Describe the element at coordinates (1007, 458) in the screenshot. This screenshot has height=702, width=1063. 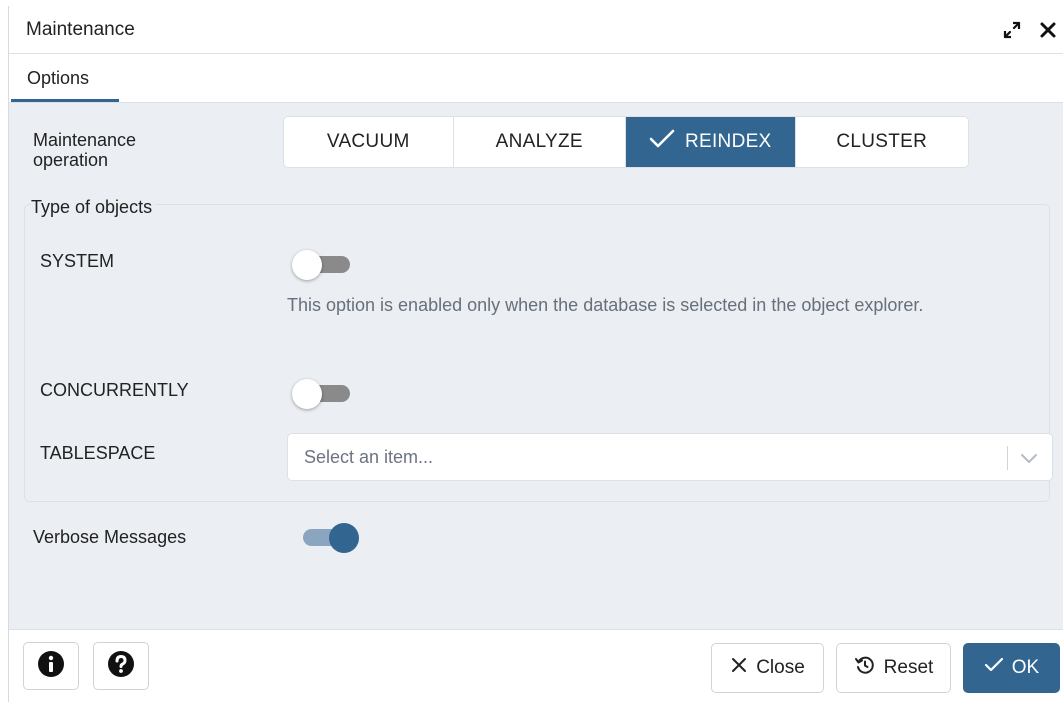
I see `select-separator` at that location.